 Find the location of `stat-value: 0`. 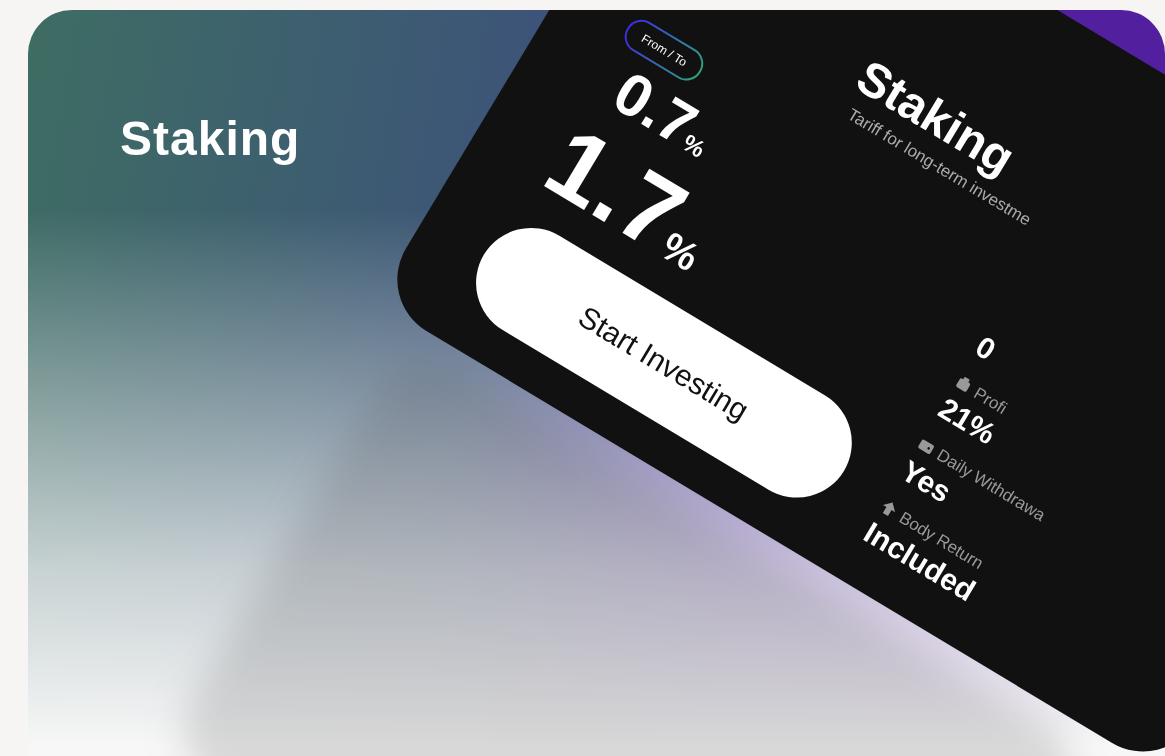

stat-value: 0 is located at coordinates (986, 348).